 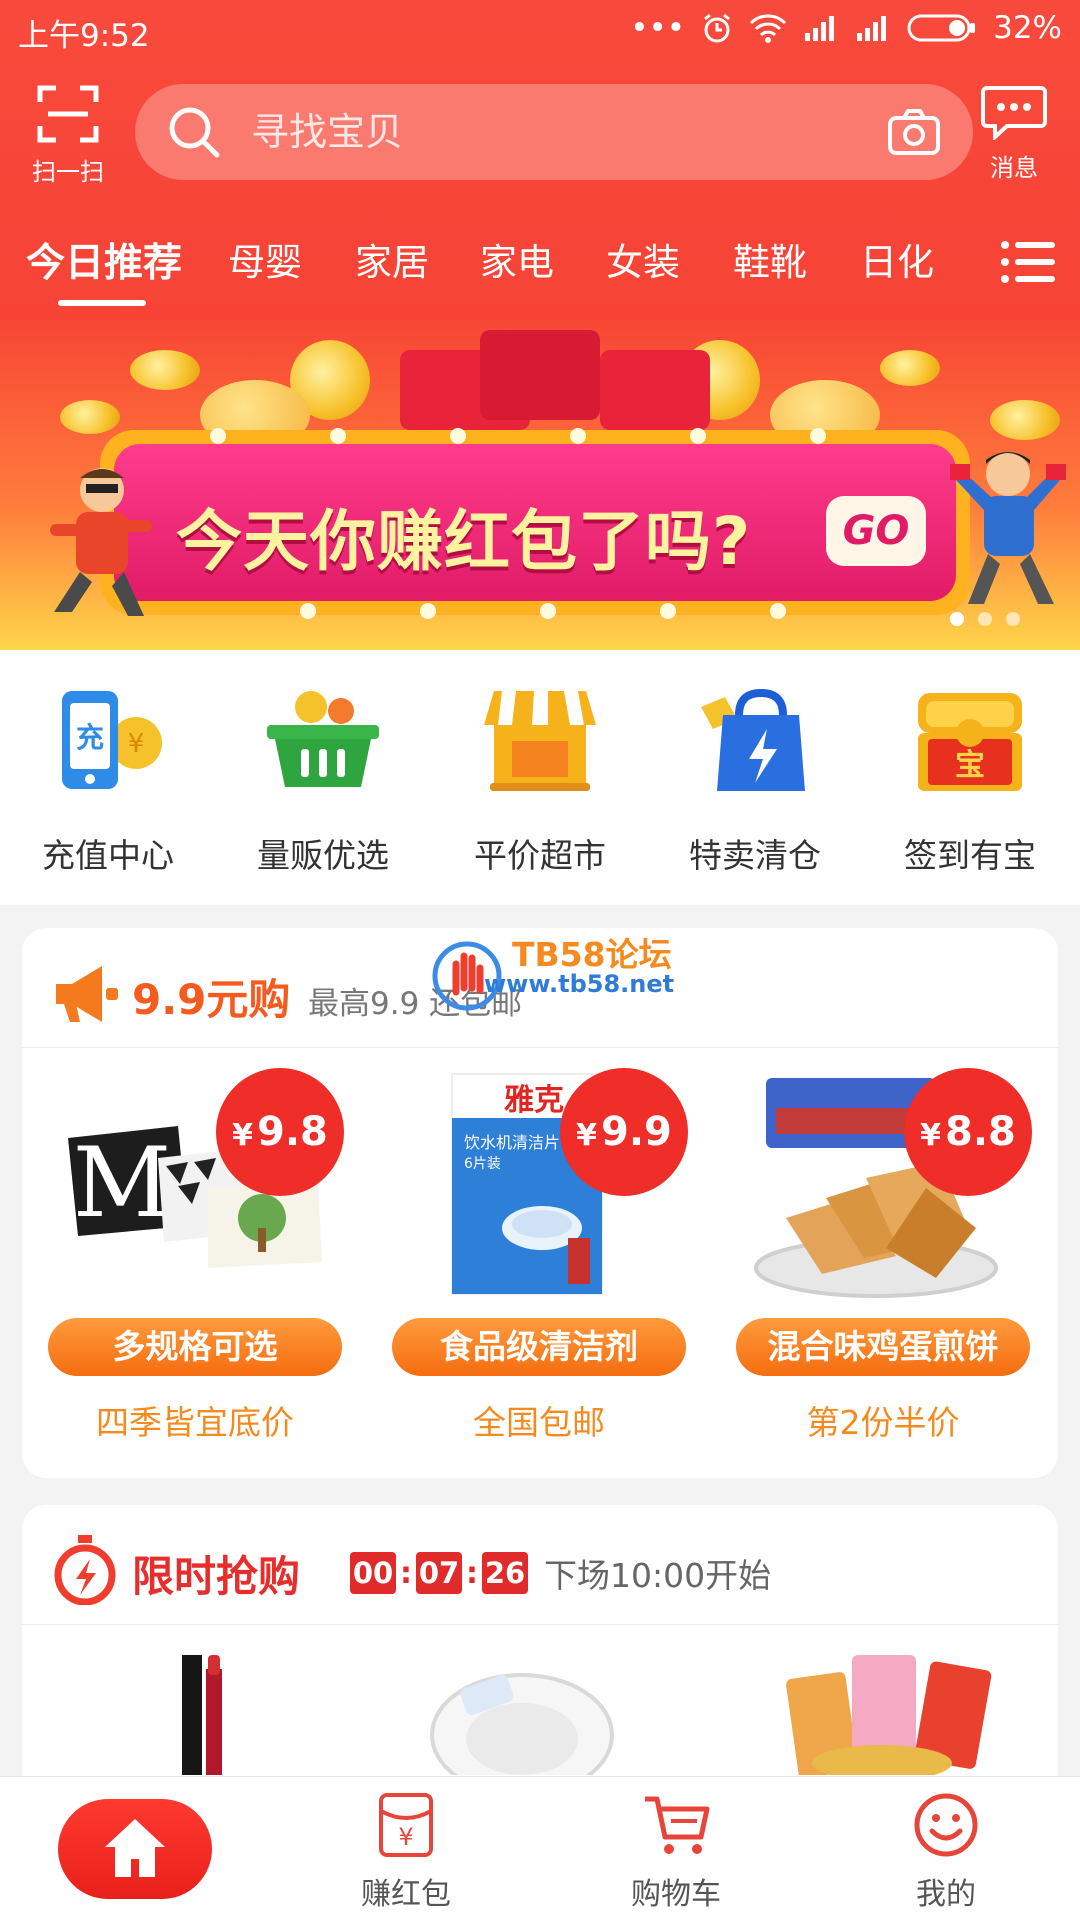 I want to click on cartoon-man-right, so click(x=1008, y=528).